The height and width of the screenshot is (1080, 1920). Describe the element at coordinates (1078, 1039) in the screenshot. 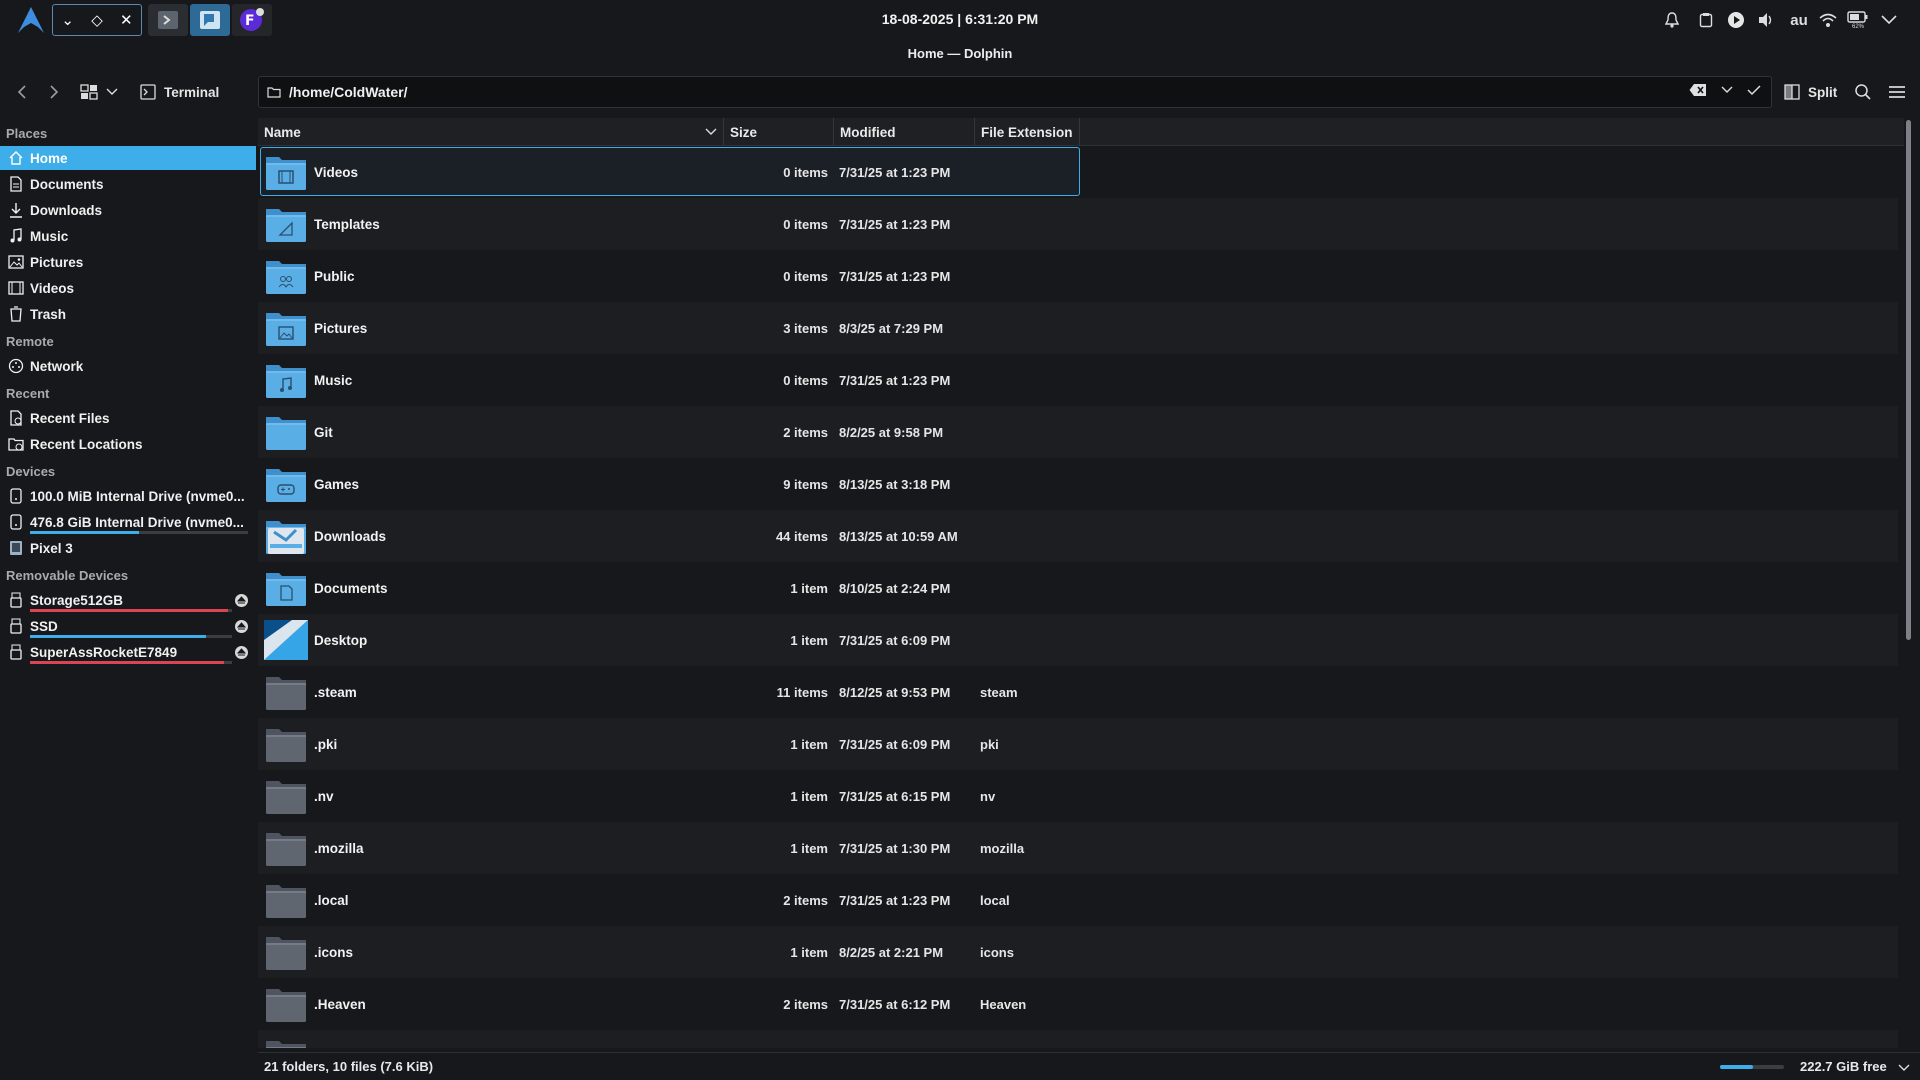

I see `file-row` at that location.